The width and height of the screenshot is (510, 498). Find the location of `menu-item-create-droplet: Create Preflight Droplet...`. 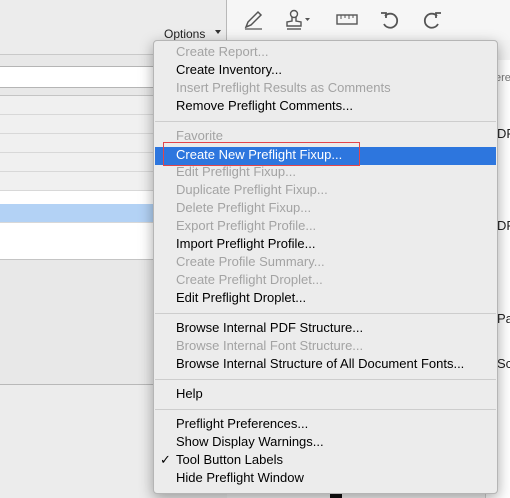

menu-item-create-droplet: Create Preflight Droplet... is located at coordinates (249, 279).